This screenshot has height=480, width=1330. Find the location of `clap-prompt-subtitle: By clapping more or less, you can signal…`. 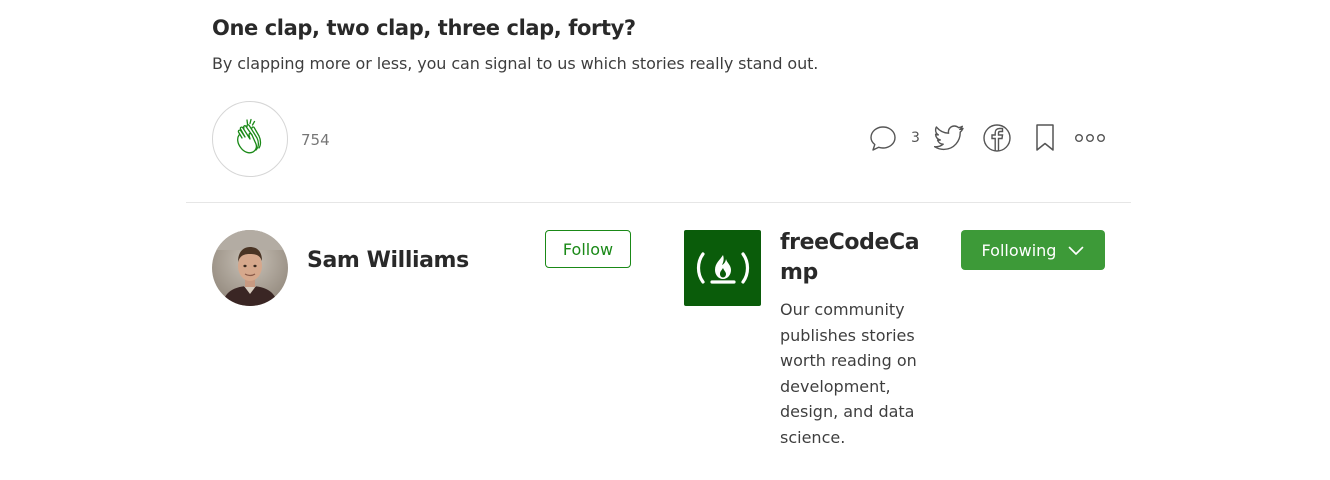

clap-prompt-subtitle: By clapping more or less, you can signal… is located at coordinates (515, 63).